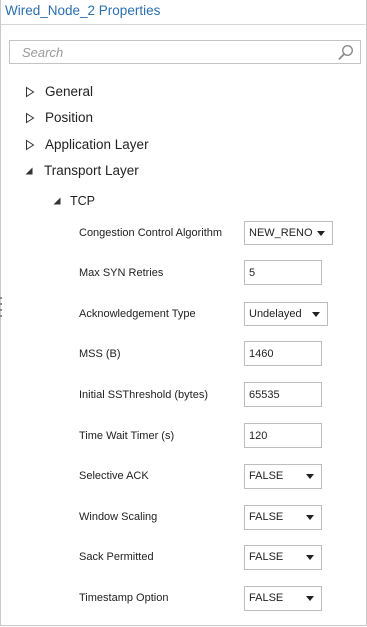 The width and height of the screenshot is (367, 627). Describe the element at coordinates (151, 233) in the screenshot. I see `congestion-control-algorithm-label: Congestion Control Algorithm` at that location.